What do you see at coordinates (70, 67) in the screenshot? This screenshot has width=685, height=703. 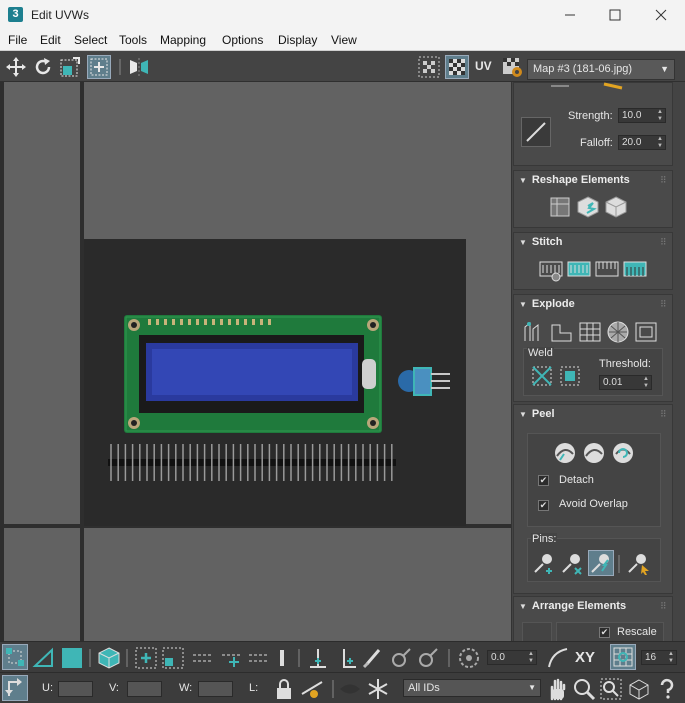 I see `scale-tool-button` at bounding box center [70, 67].